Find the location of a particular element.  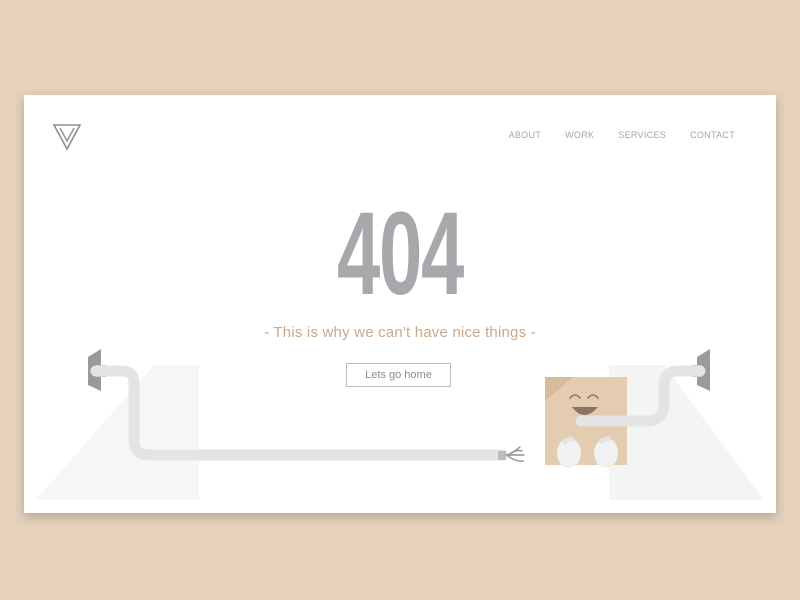

logo-icon is located at coordinates (67, 137).